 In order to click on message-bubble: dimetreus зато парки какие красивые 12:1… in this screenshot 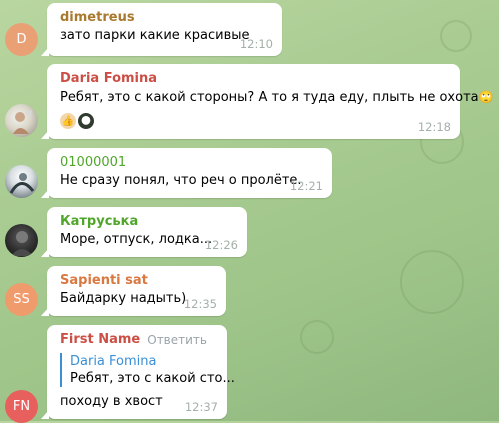, I will do `click(161, 29)`.